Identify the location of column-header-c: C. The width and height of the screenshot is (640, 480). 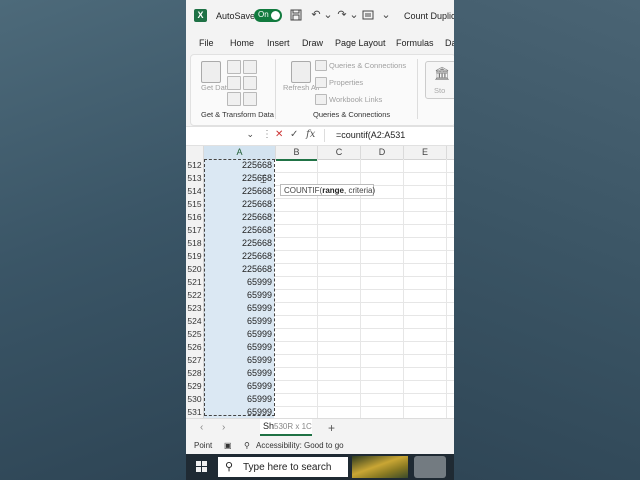
(339, 152).